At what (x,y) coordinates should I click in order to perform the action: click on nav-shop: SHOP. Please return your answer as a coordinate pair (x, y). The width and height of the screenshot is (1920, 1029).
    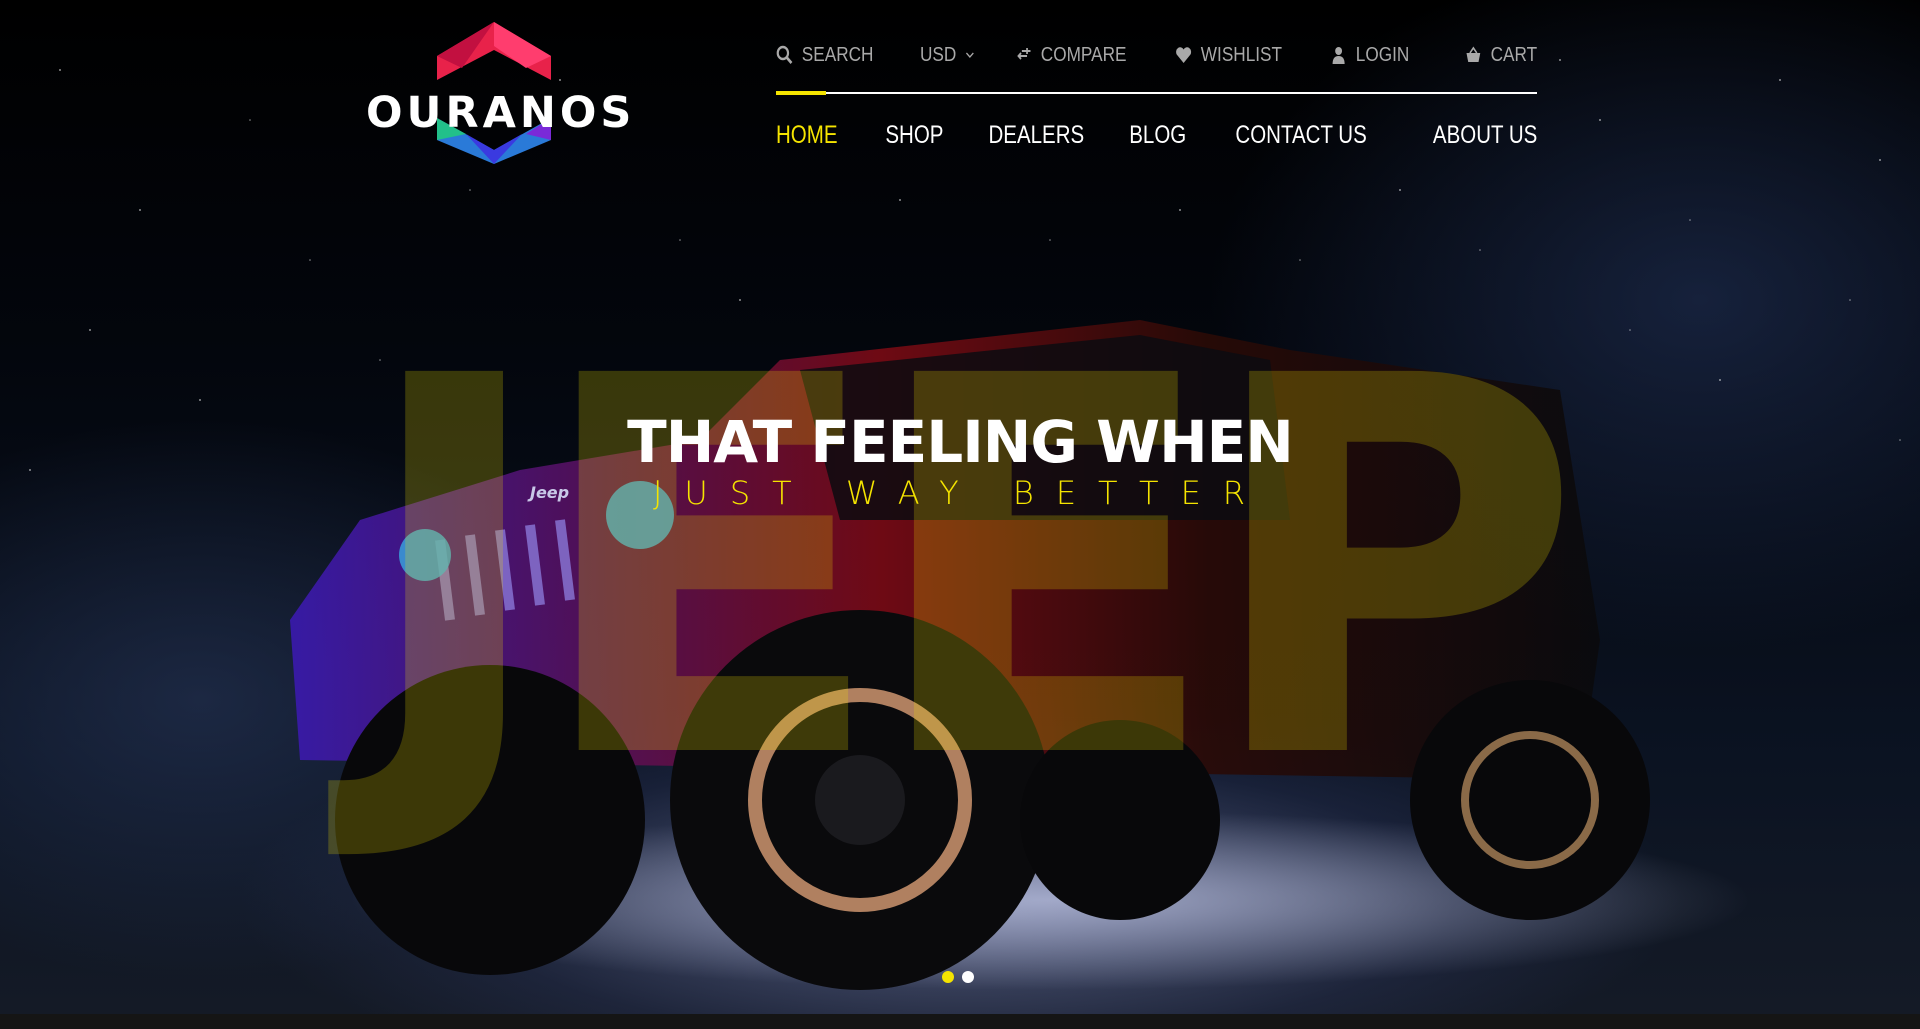
    Looking at the image, I should click on (915, 135).